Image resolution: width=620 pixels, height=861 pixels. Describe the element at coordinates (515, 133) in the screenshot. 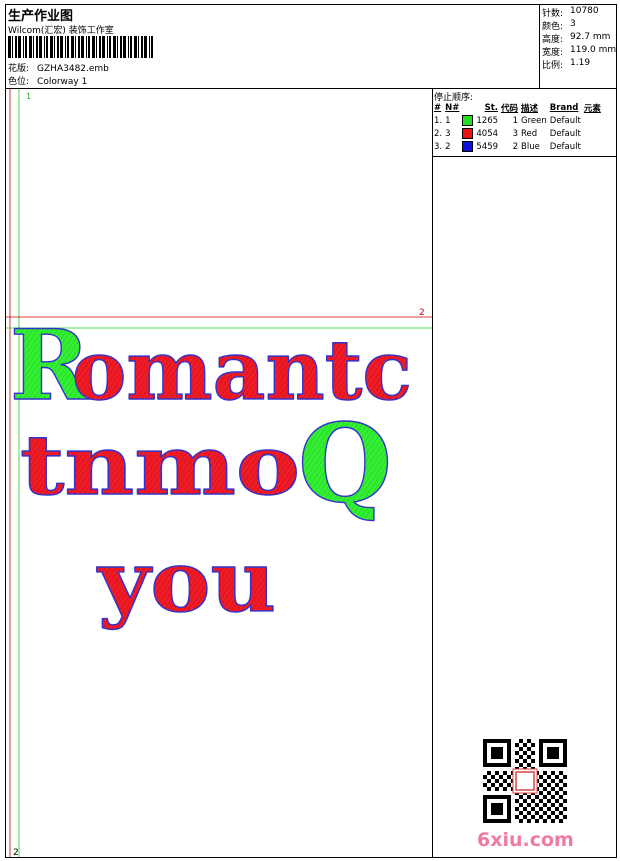

I see `row-stop: 3` at that location.